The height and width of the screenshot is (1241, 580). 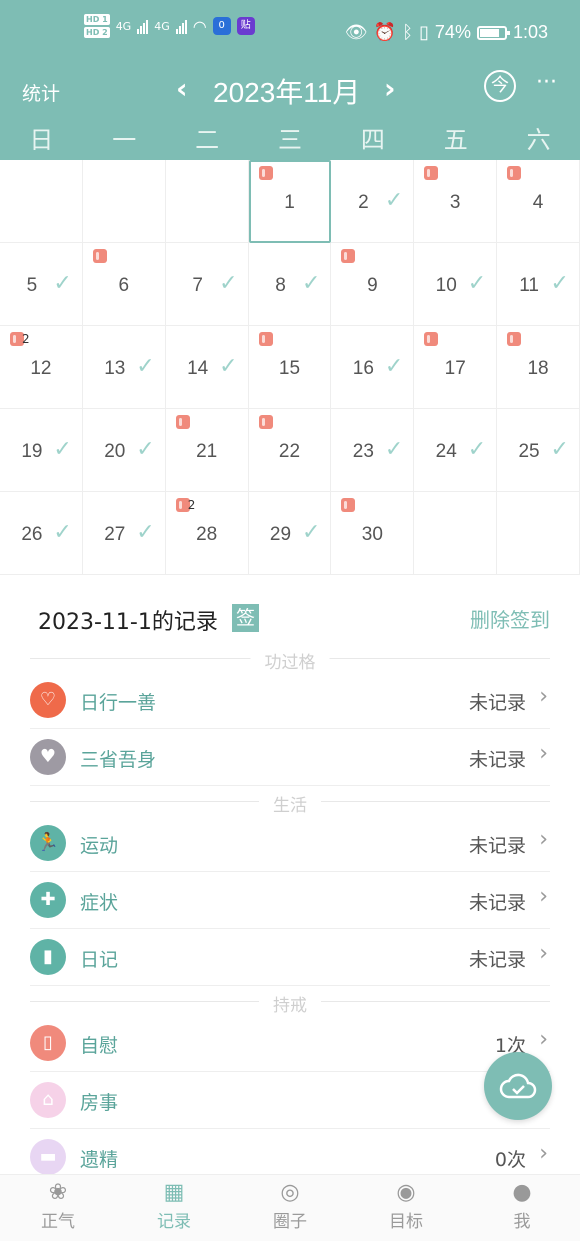 I want to click on tissue-roll-icon: ▯, so click(x=48, y=1043).